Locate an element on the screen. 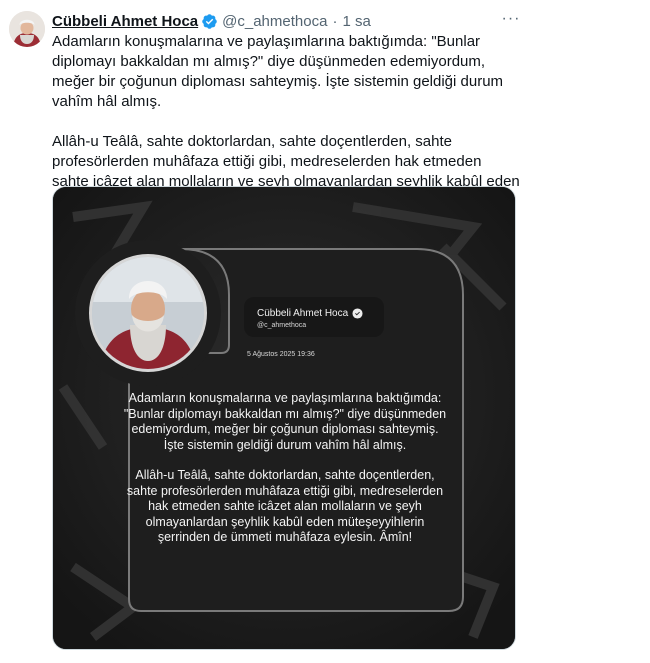  more-options-icon: ··· is located at coordinates (511, 19).